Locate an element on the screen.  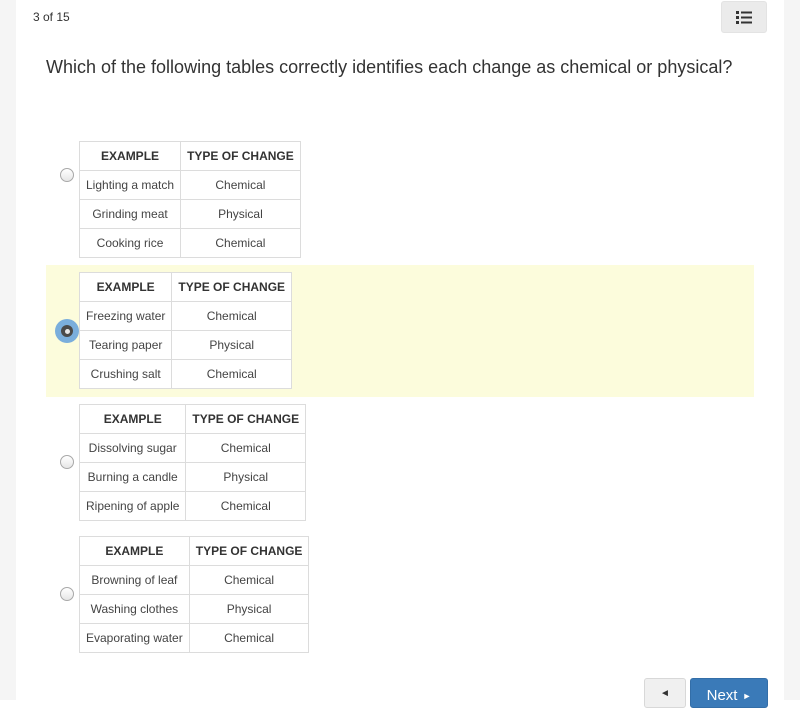
table-row: Tearing paper Physical is located at coordinates (185, 345).